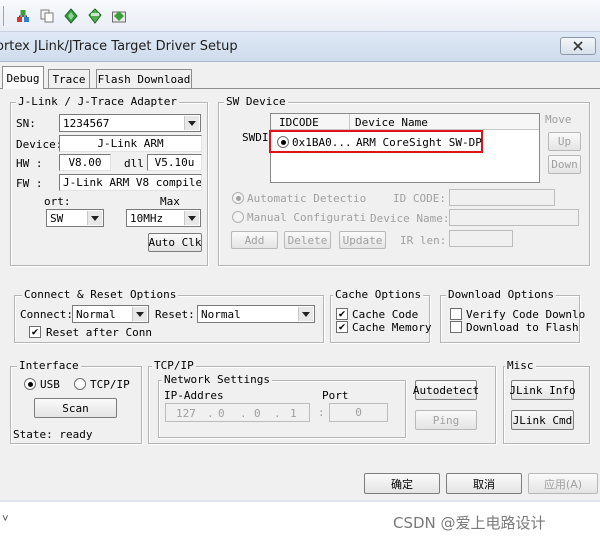 This screenshot has height=540, width=600. Describe the element at coordinates (564, 164) in the screenshot. I see `move-down-button: Down` at that location.